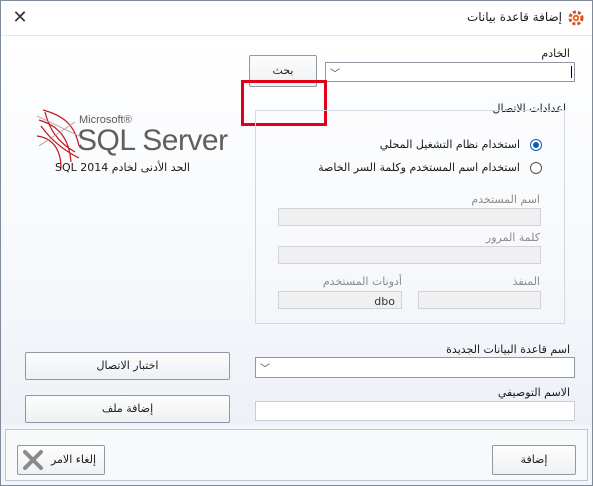 This screenshot has height=486, width=593. What do you see at coordinates (340, 300) in the screenshot?
I see `schema-field: dbo` at bounding box center [340, 300].